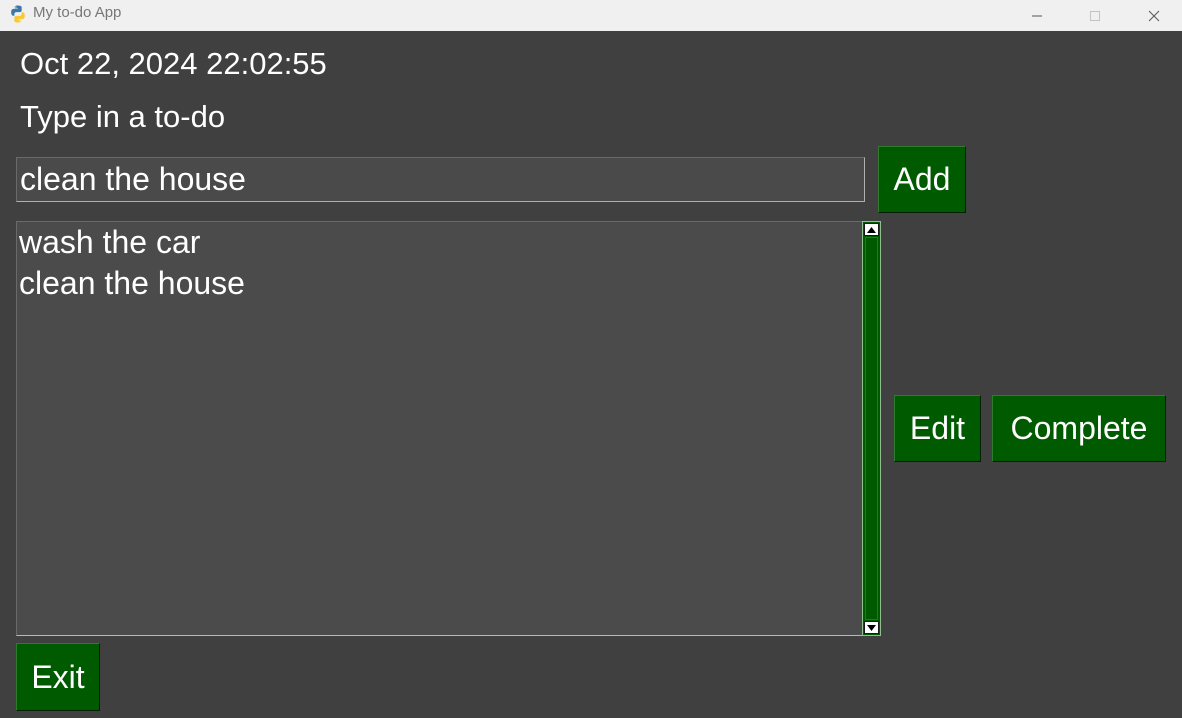  Describe the element at coordinates (922, 179) in the screenshot. I see `add-button: Add` at that location.